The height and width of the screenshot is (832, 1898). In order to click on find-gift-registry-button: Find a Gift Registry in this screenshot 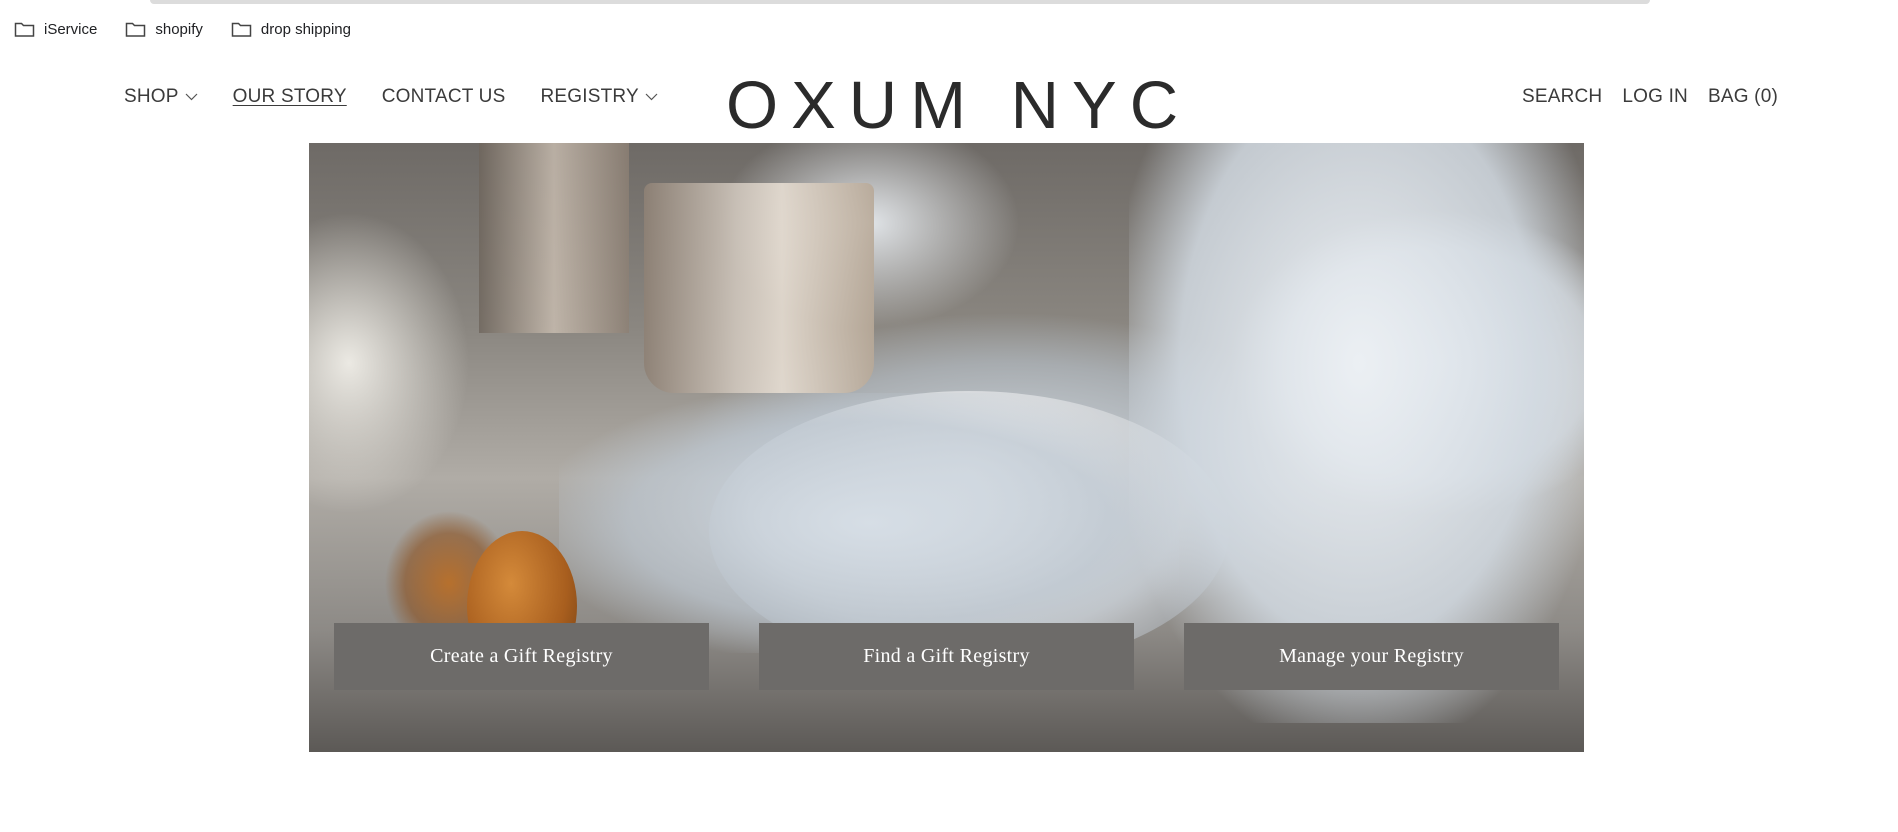, I will do `click(946, 656)`.